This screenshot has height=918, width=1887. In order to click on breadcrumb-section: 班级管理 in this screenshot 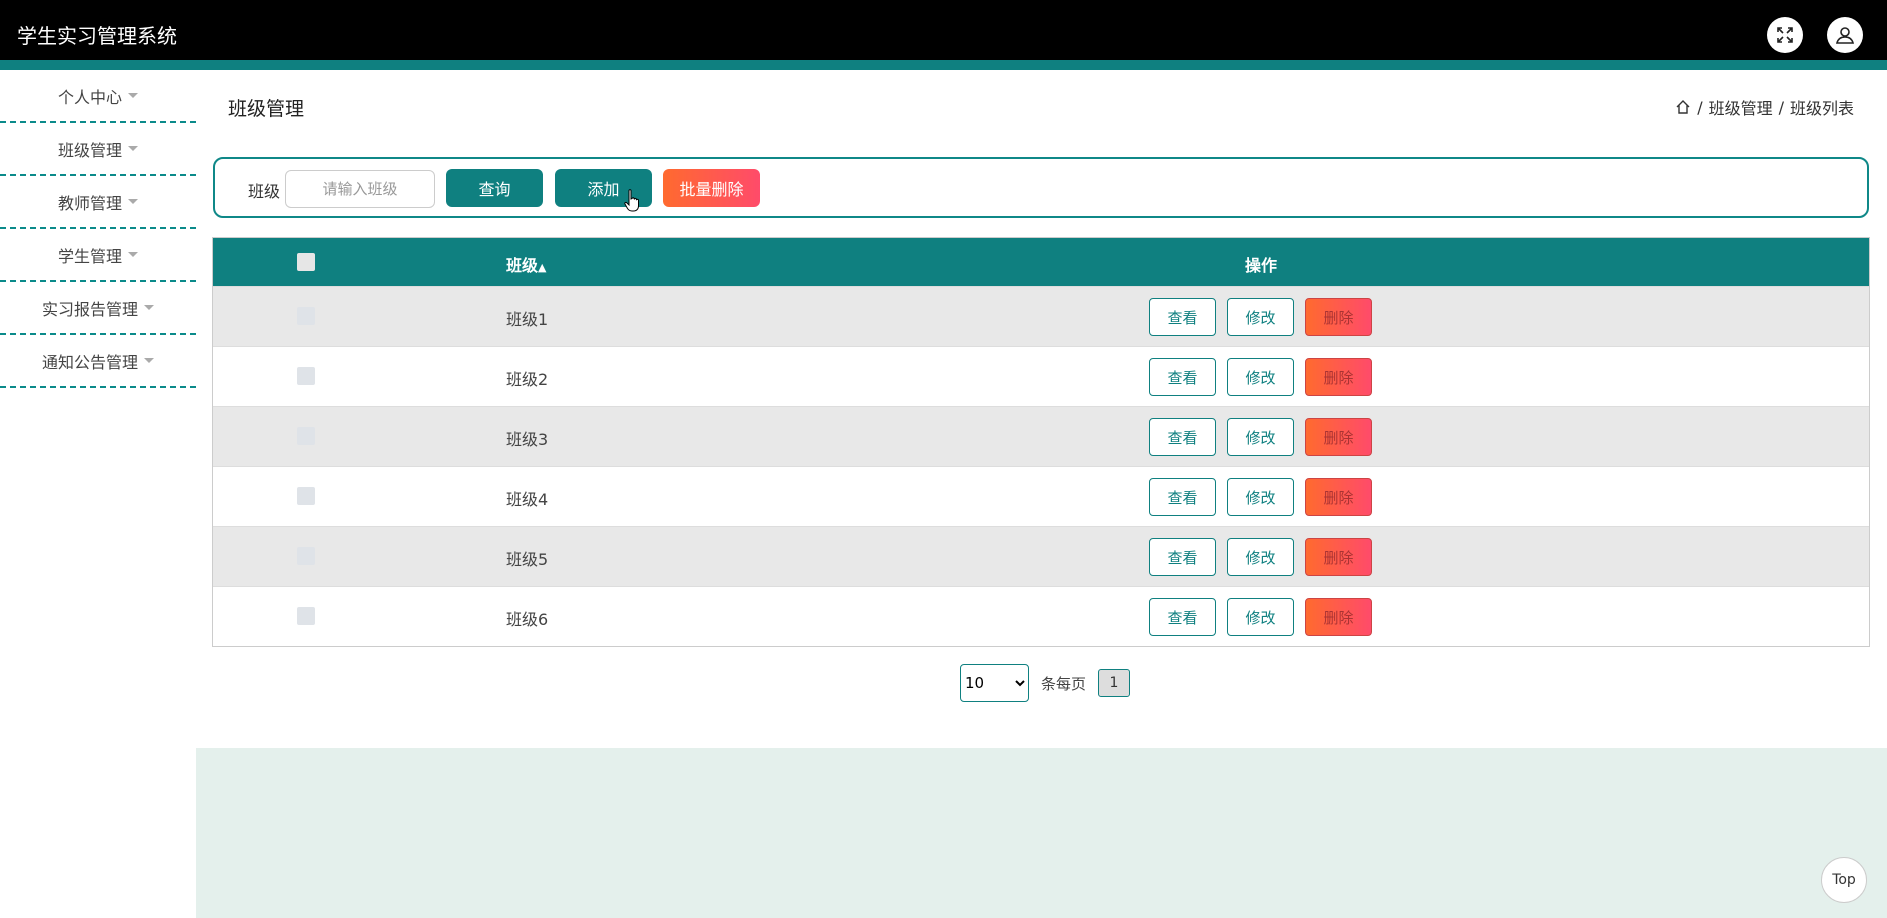, I will do `click(1741, 107)`.